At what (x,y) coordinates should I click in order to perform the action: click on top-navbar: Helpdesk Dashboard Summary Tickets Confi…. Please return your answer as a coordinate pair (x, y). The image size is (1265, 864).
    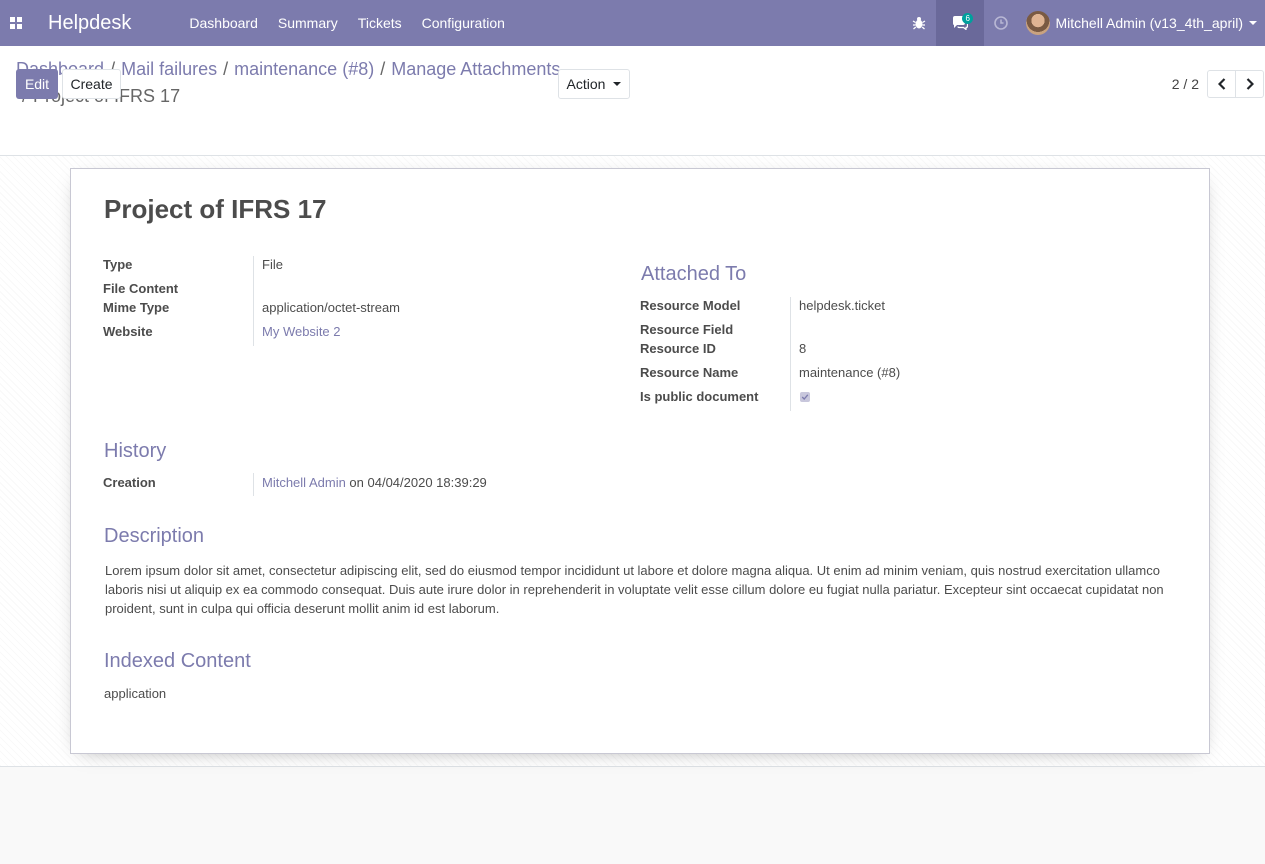
    Looking at the image, I should click on (632, 23).